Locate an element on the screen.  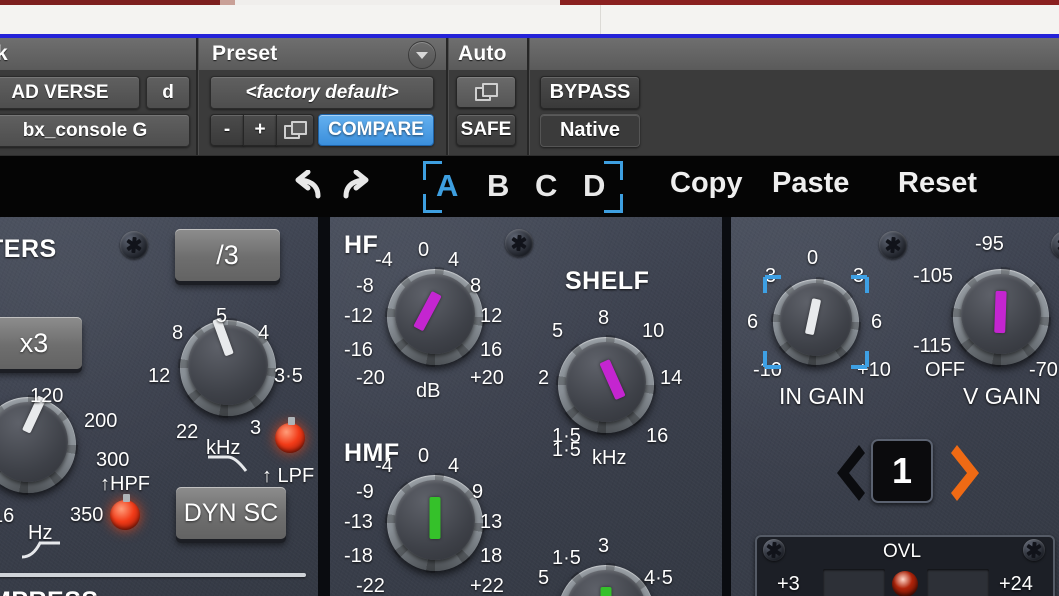
copy-button: Copy is located at coordinates (706, 183).